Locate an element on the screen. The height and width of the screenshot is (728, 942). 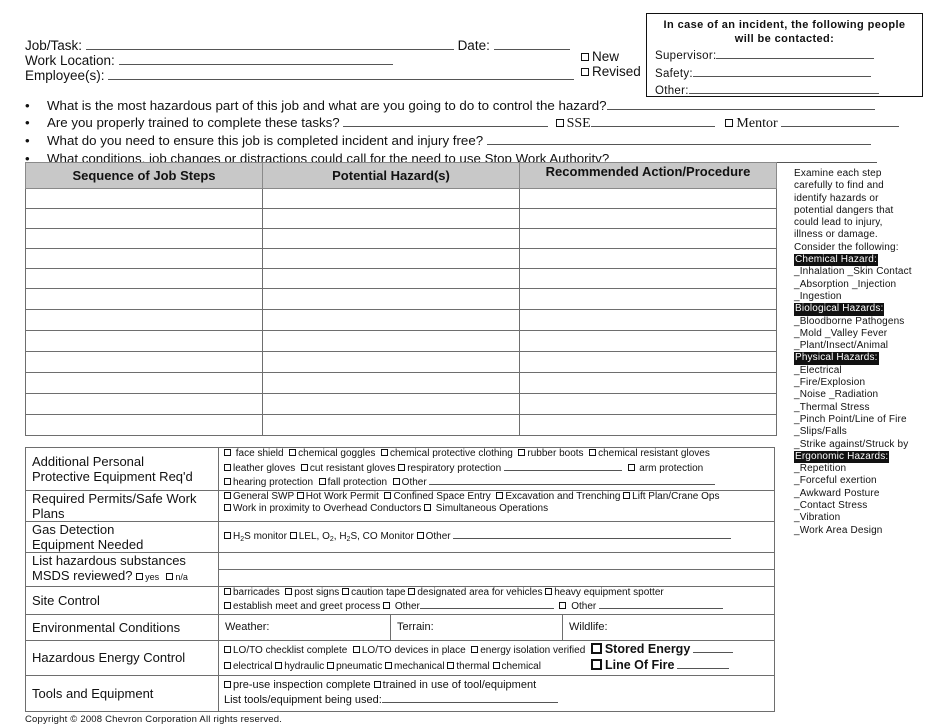
date-field is located at coordinates (531, 43).